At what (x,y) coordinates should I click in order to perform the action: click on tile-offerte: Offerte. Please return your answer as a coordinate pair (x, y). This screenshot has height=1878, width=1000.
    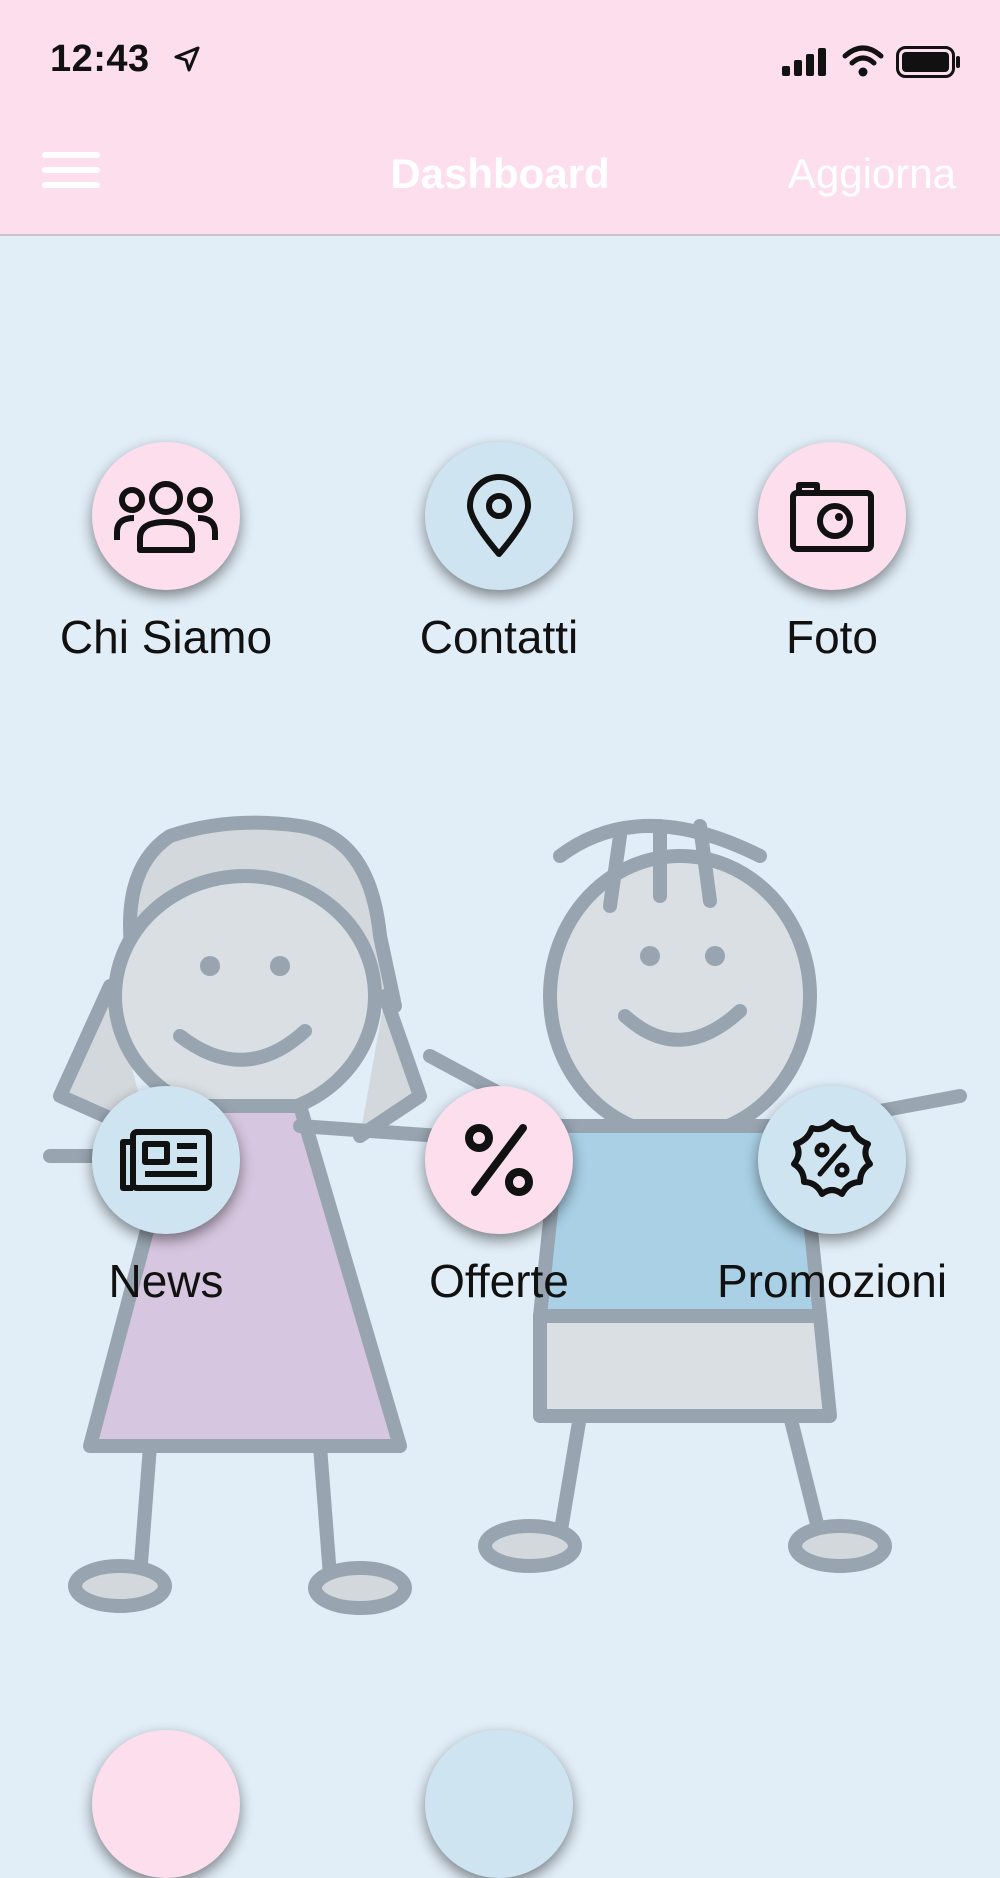
    Looking at the image, I should click on (499, 1197).